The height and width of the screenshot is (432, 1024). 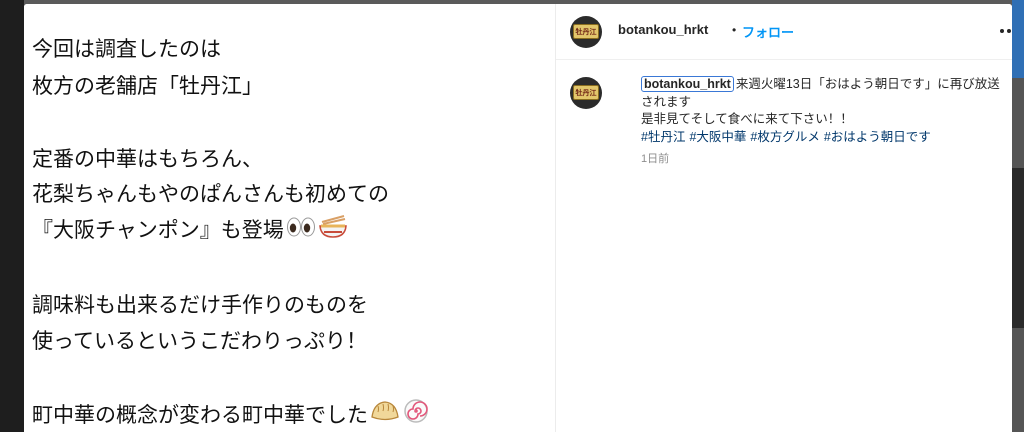 What do you see at coordinates (663, 137) in the screenshot?
I see `hashtag-link: #牡丹江` at bounding box center [663, 137].